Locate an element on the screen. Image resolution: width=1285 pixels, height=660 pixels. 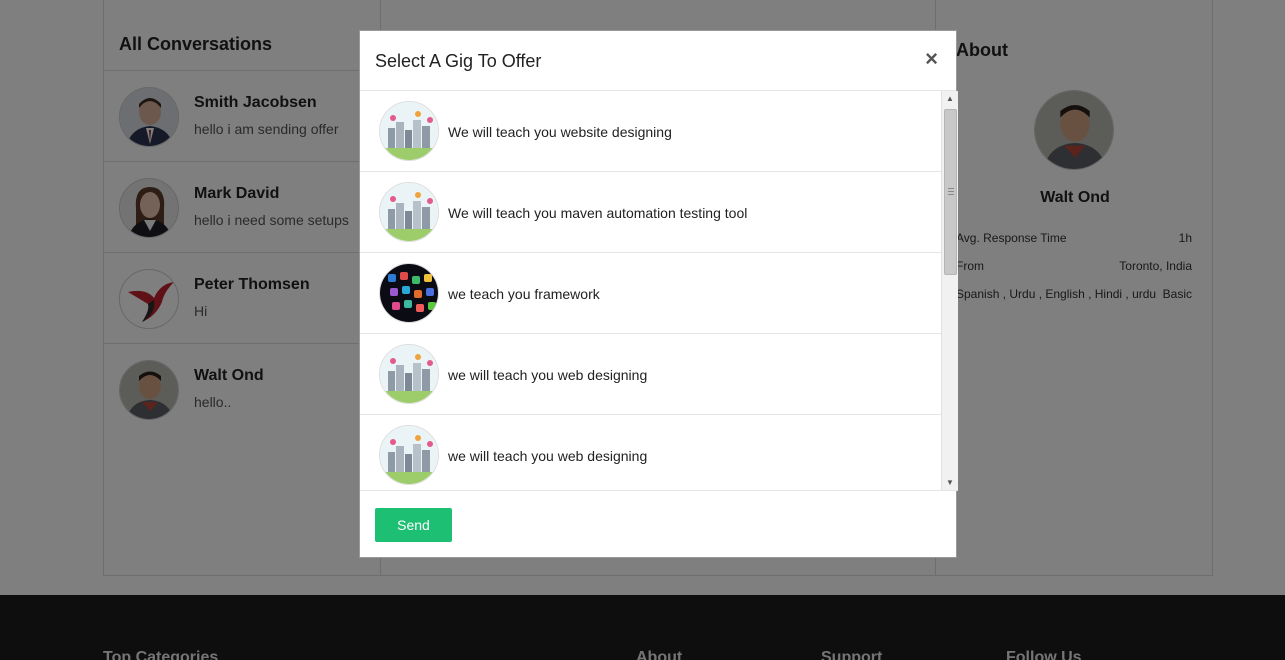
gig-title: We will teach you website designing is located at coordinates (560, 132).